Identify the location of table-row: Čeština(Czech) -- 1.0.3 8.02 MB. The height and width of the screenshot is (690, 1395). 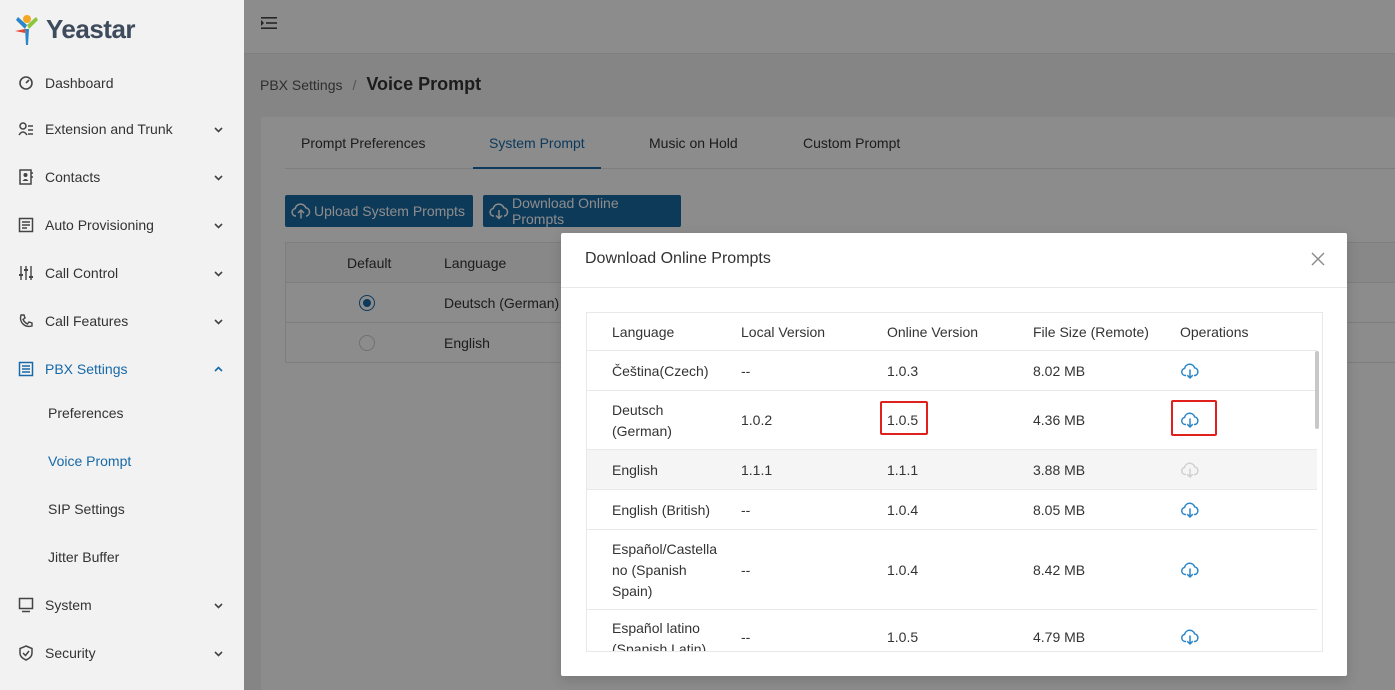
(952, 371).